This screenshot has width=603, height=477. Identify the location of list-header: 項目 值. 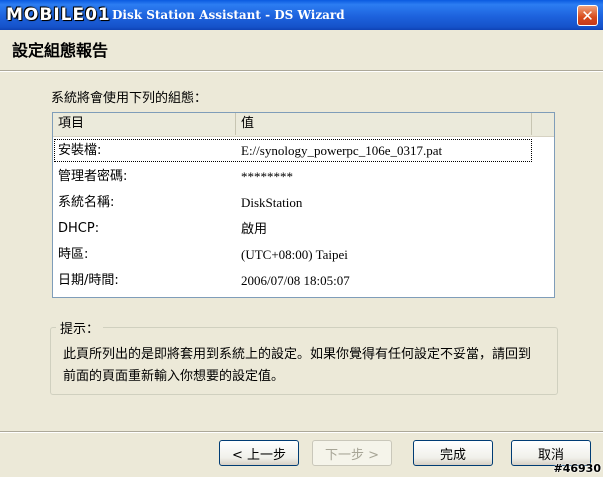
(303, 125).